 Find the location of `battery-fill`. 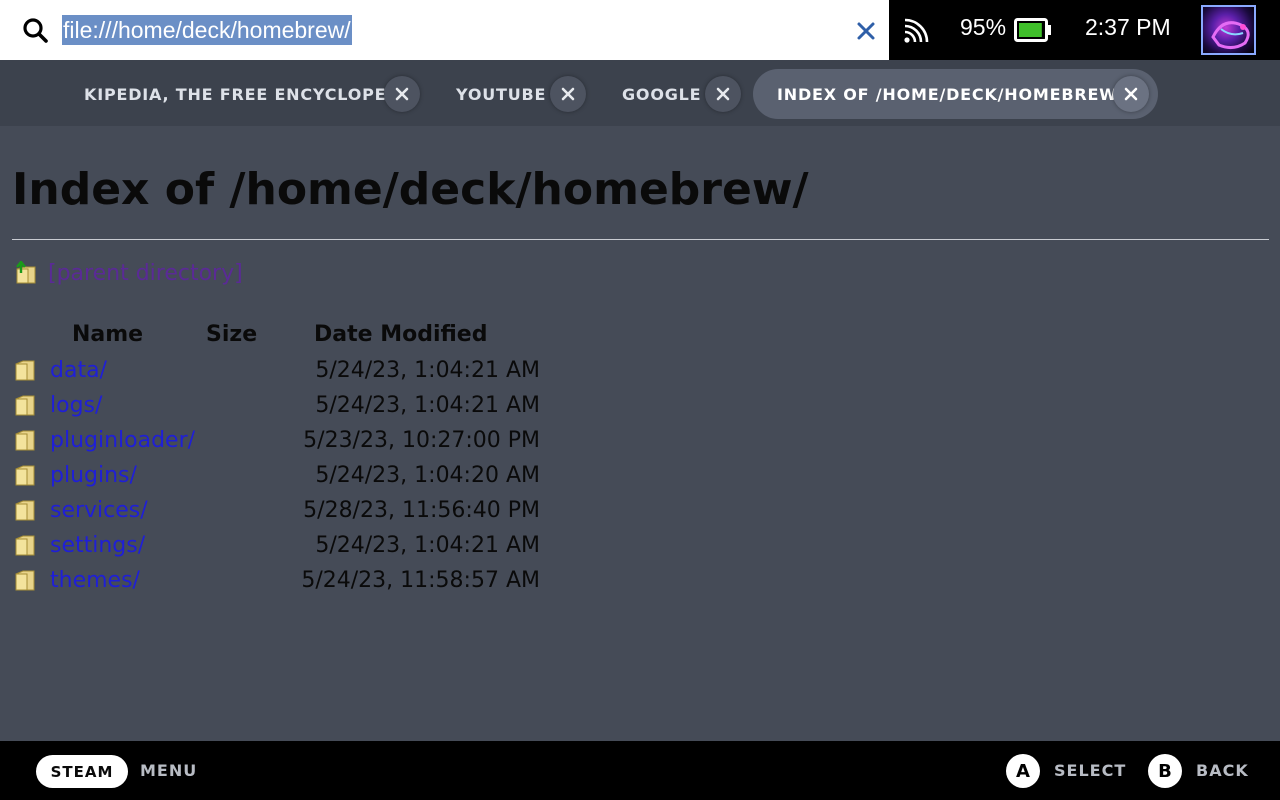

battery-fill is located at coordinates (1030, 30).